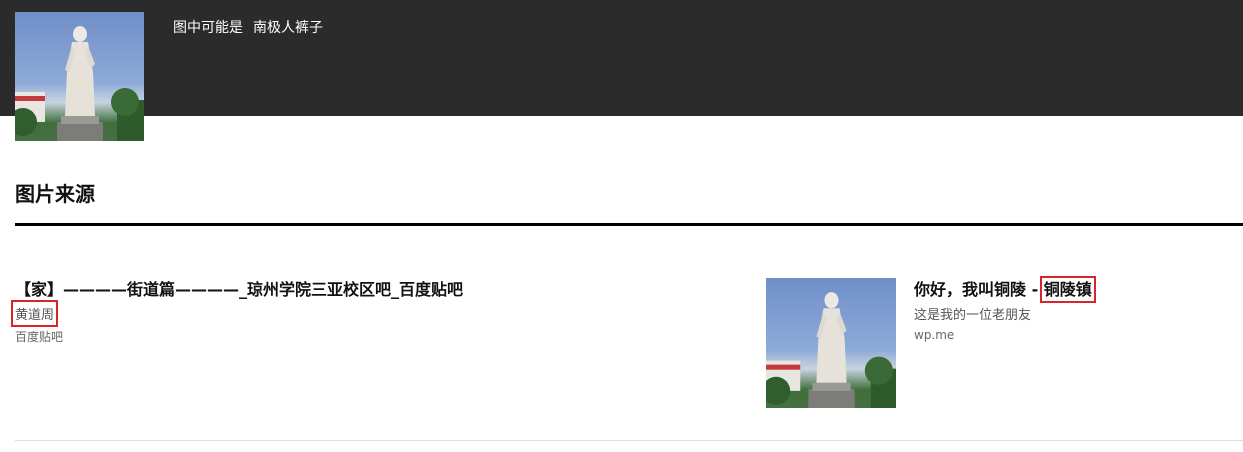 This screenshot has width=1243, height=452. What do you see at coordinates (979, 289) in the screenshot?
I see `result-title-main: 你好，我叫铜陵 -` at bounding box center [979, 289].